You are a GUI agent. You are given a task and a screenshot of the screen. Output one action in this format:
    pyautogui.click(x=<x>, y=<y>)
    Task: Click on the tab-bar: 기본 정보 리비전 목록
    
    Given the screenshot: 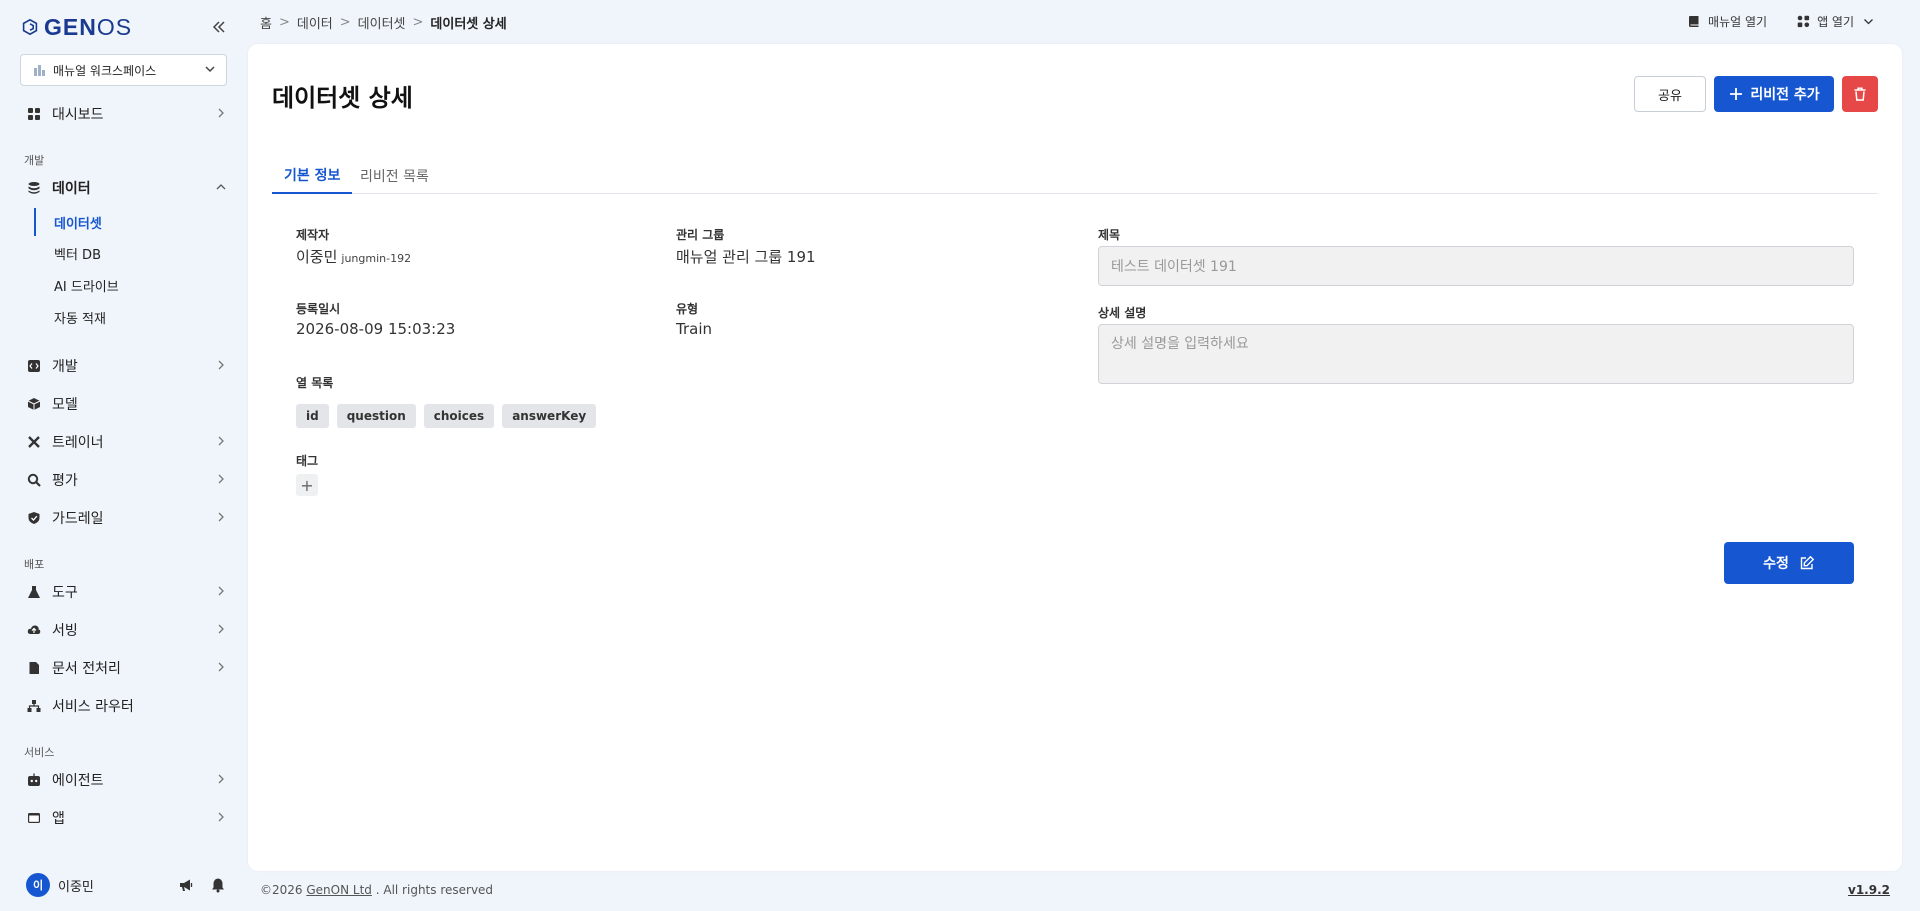 What is the action you would take?
    pyautogui.click(x=1075, y=176)
    